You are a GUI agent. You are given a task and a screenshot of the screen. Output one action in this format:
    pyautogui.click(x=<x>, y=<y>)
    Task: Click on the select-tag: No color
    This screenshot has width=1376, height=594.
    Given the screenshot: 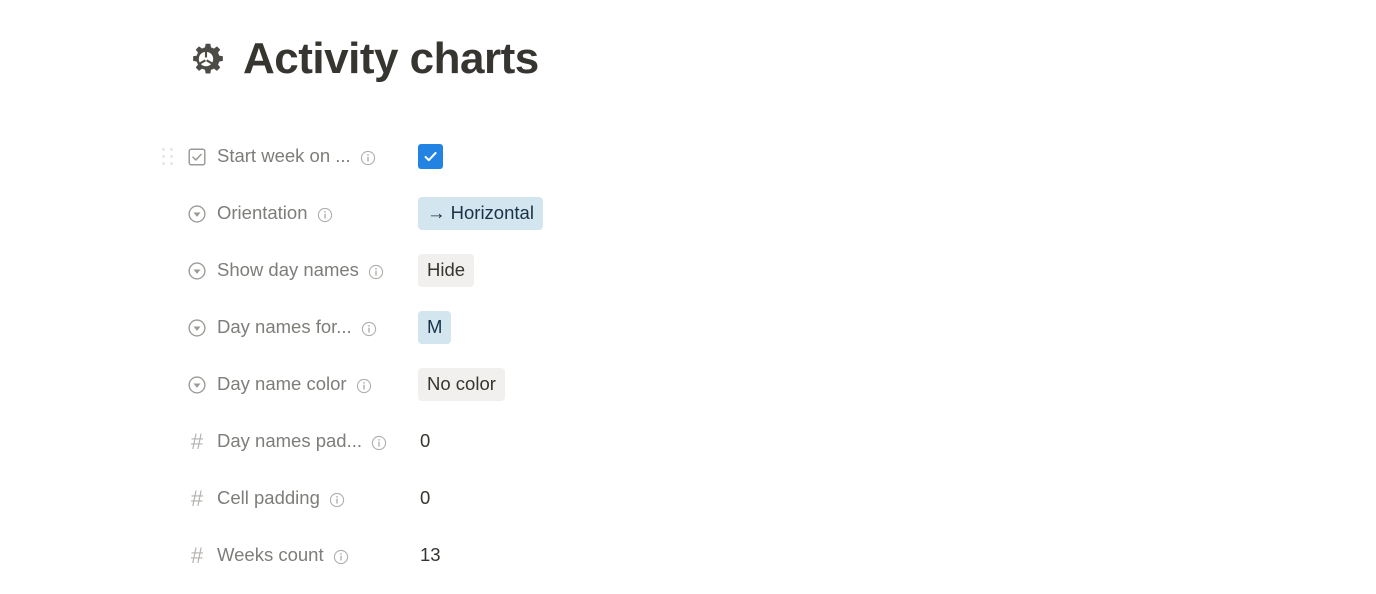 What is the action you would take?
    pyautogui.click(x=461, y=384)
    